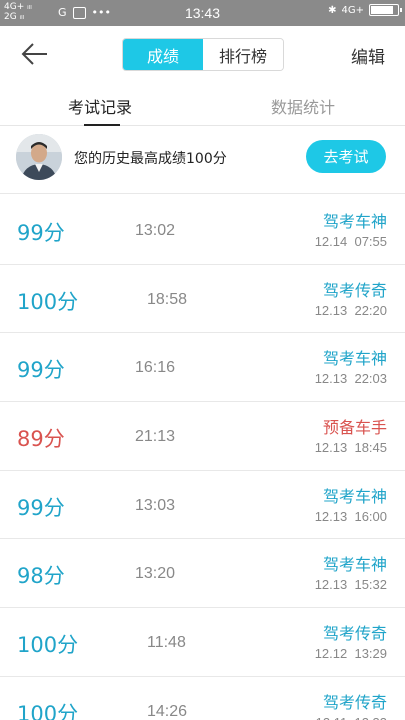 Image resolution: width=405 pixels, height=720 pixels. Describe the element at coordinates (350, 310) in the screenshot. I see `record-date: 12.13 22:20` at that location.